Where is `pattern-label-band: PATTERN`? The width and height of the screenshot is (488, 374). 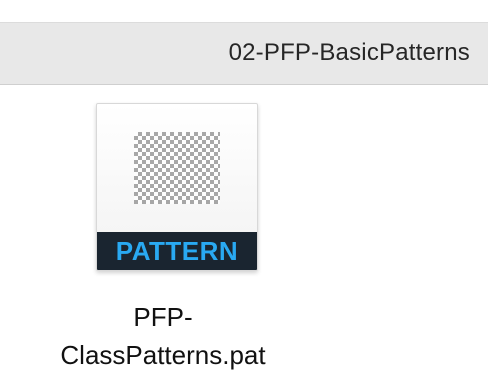 pattern-label-band: PATTERN is located at coordinates (177, 251).